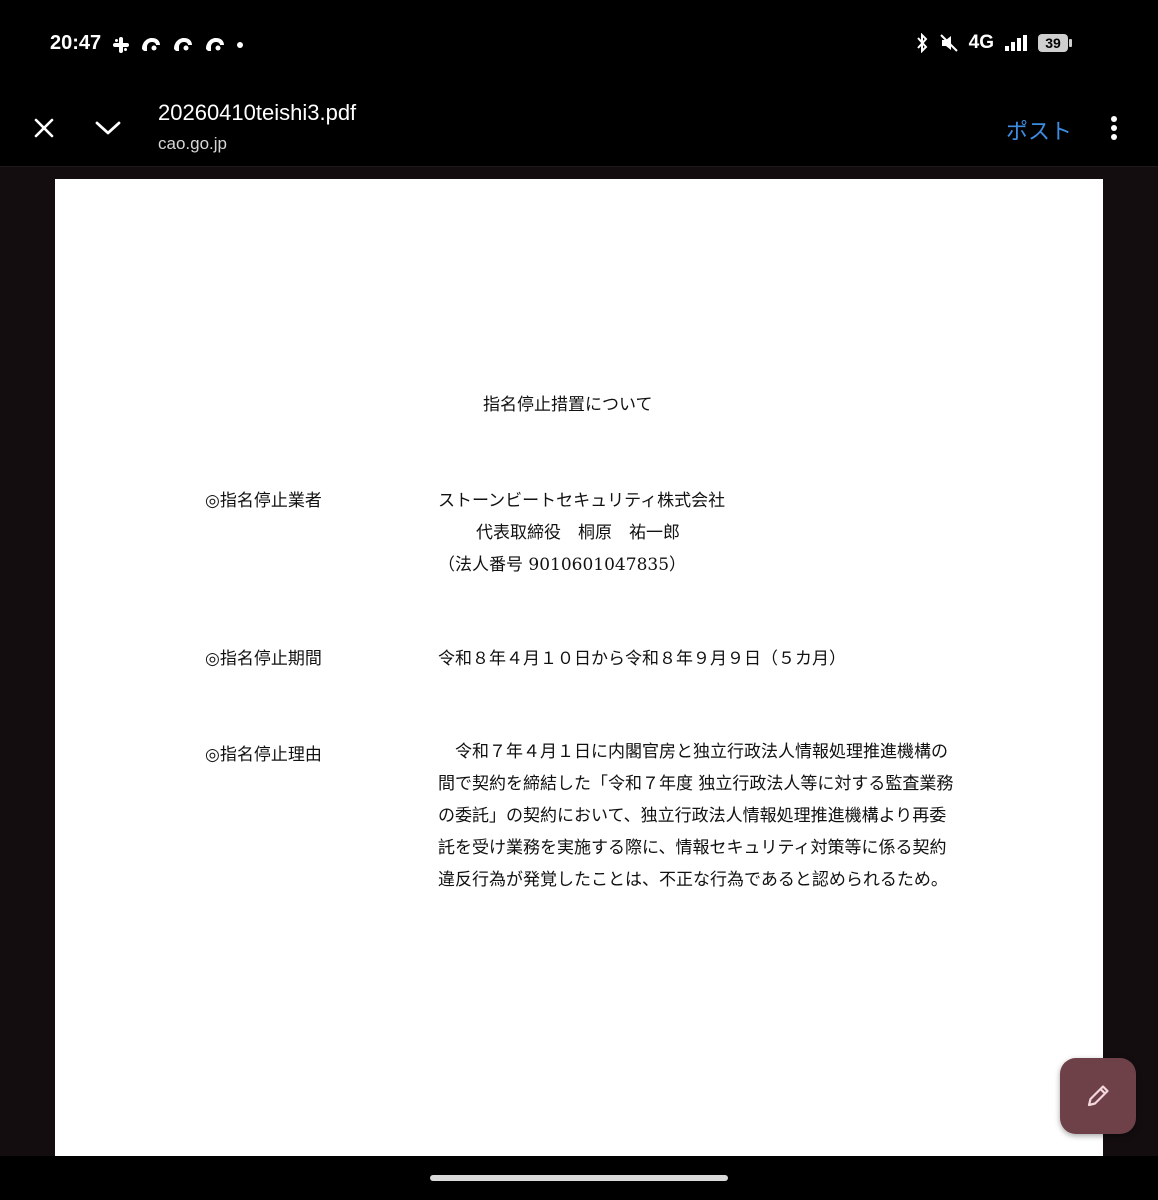  I want to click on period-label: ◎指名停止期間, so click(263, 659).